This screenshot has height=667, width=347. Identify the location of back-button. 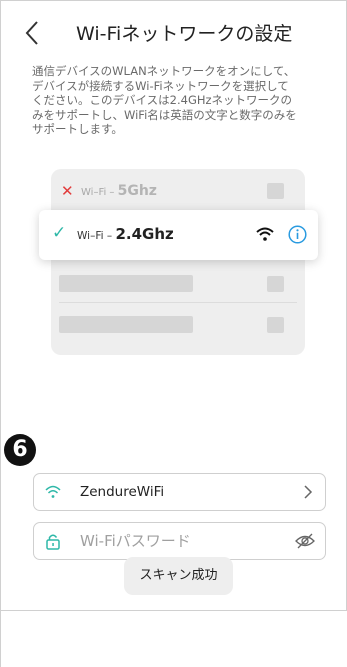
(33, 33).